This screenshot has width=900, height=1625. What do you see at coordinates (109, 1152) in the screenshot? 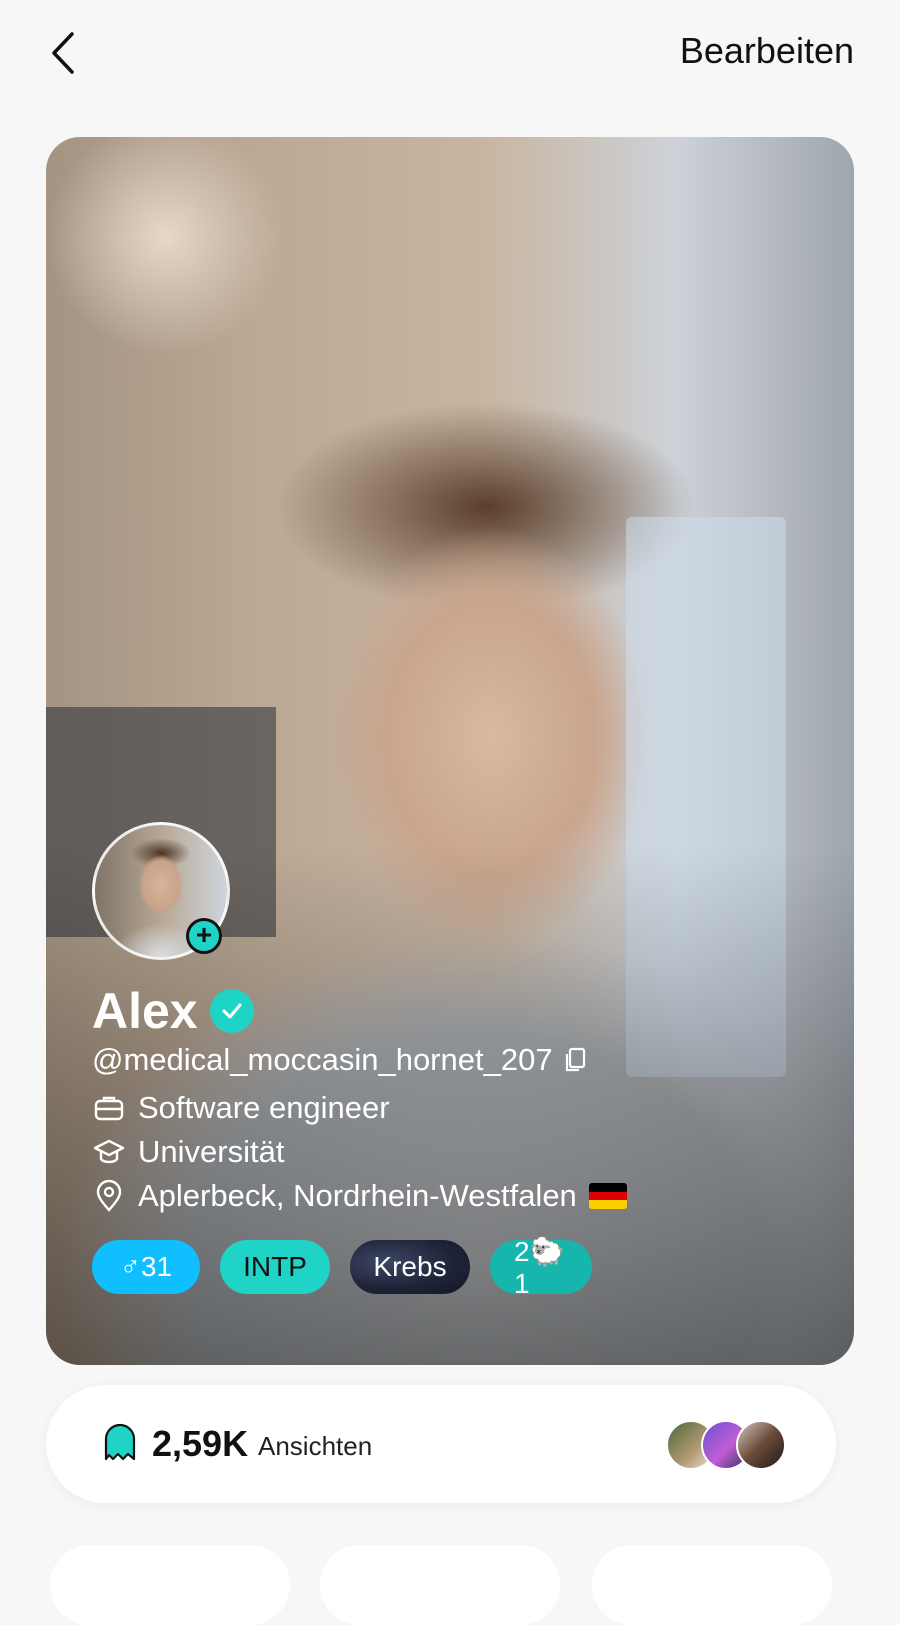
I see `graduation-cap-icon` at bounding box center [109, 1152].